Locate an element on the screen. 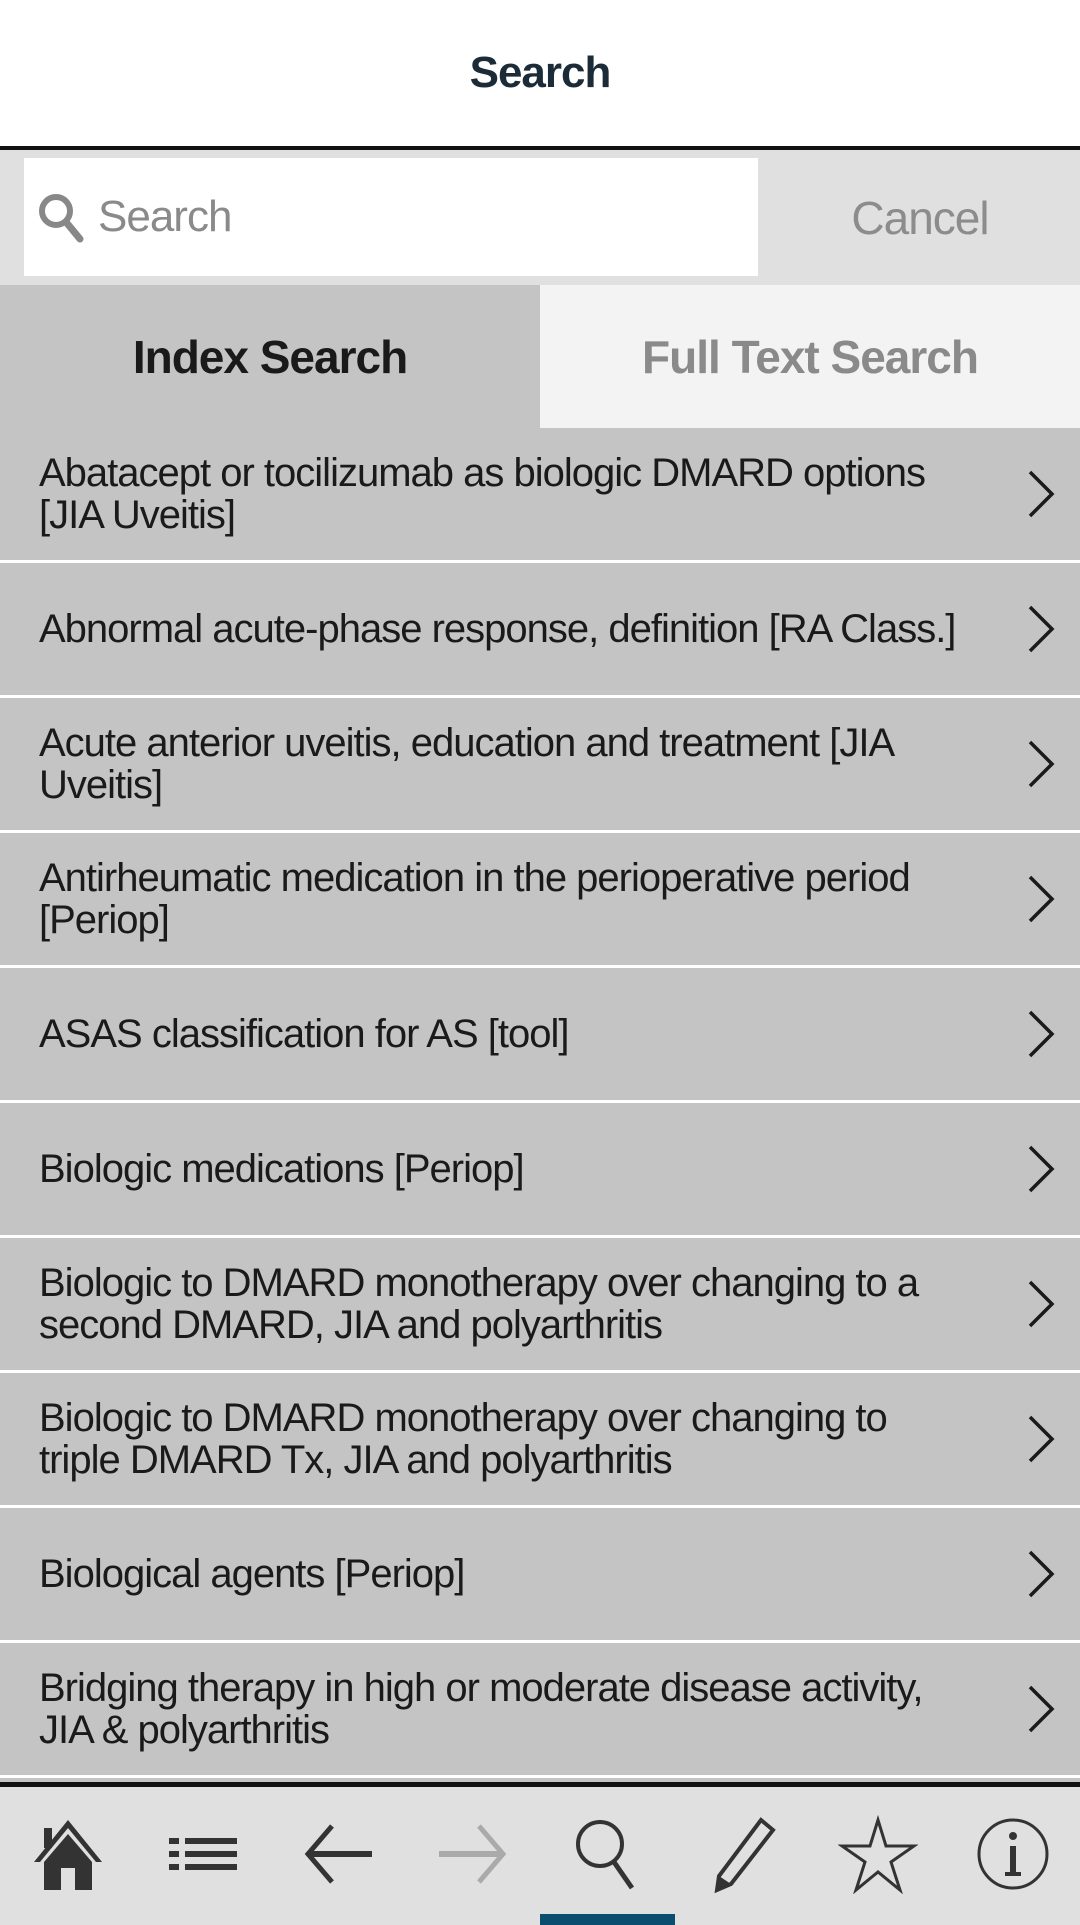 This screenshot has height=1925, width=1080. nav-back-button is located at coordinates (337, 1853).